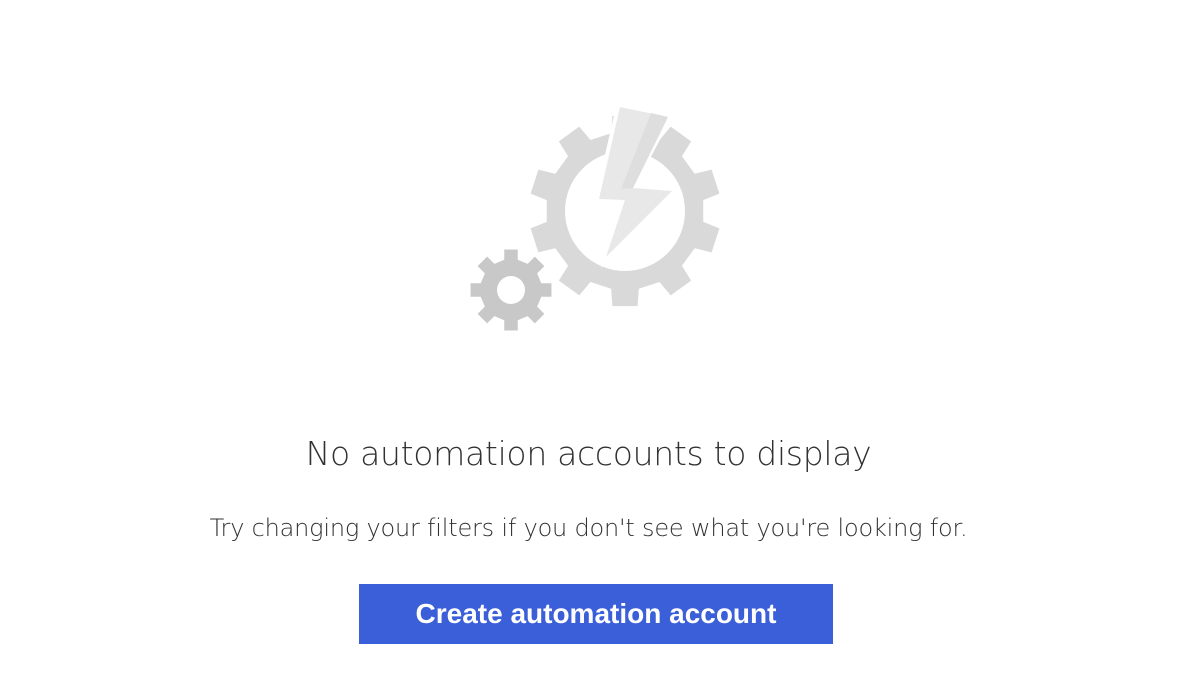  What do you see at coordinates (636, 185) in the screenshot?
I see `lightning-bolt-icon` at bounding box center [636, 185].